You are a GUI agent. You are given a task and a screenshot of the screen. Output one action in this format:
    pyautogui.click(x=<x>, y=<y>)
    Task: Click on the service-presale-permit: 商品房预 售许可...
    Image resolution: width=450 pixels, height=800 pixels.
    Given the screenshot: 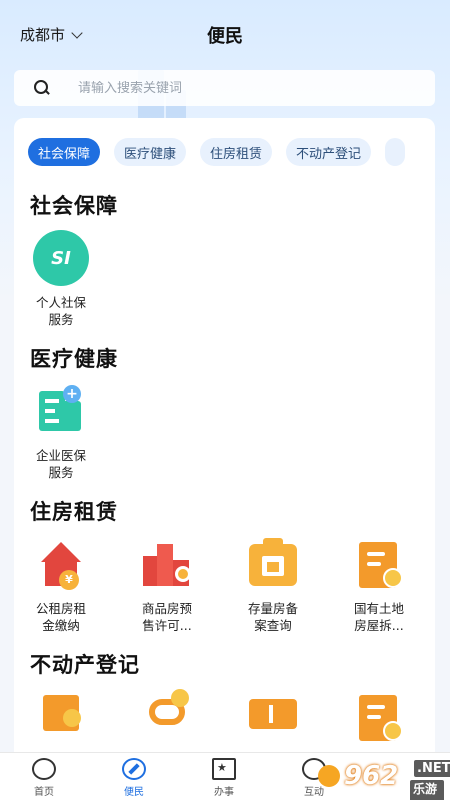 What is the action you would take?
    pyautogui.click(x=167, y=585)
    